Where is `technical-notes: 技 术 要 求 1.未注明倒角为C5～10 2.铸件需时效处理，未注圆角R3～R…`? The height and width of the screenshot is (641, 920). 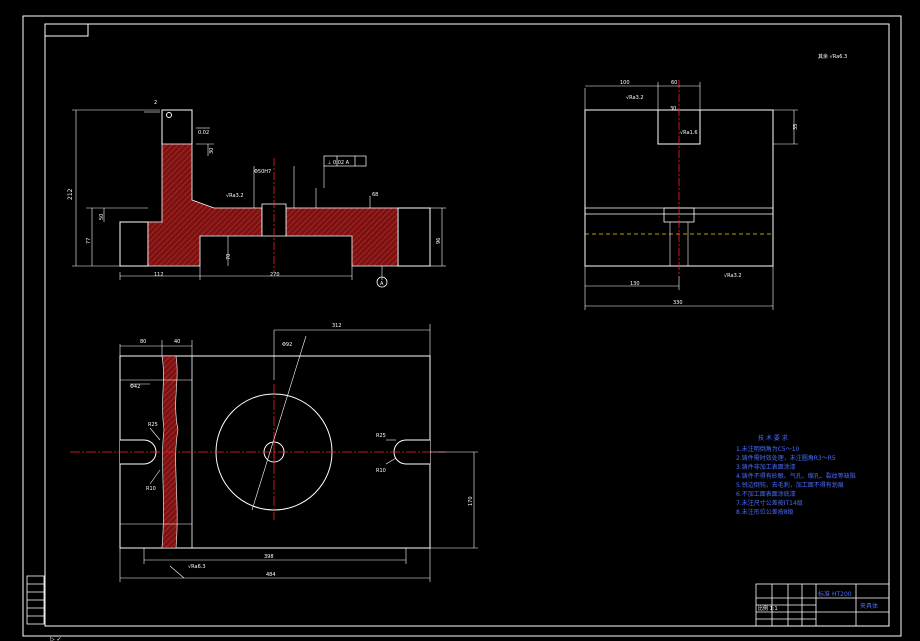 technical-notes: 技 术 要 求 1.未注明倒角为C5～10 2.铸件需时效处理，未注圆角R3～R… is located at coordinates (796, 475).